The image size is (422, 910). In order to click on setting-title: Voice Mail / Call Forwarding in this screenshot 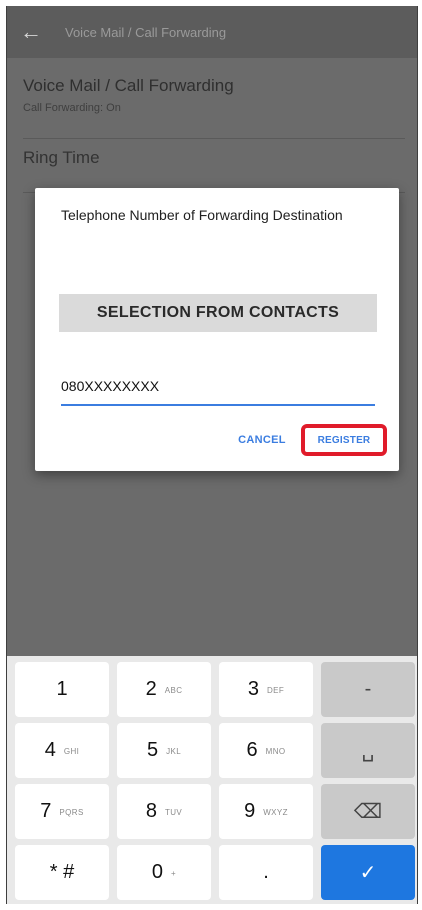, I will do `click(128, 85)`.